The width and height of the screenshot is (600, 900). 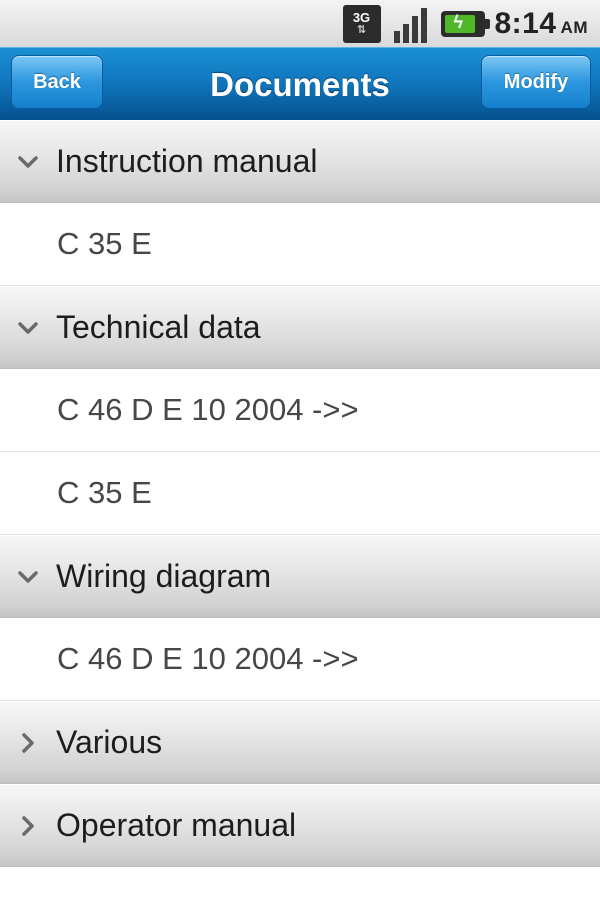 I want to click on network-activity-arrows: ⇅, so click(x=361, y=29).